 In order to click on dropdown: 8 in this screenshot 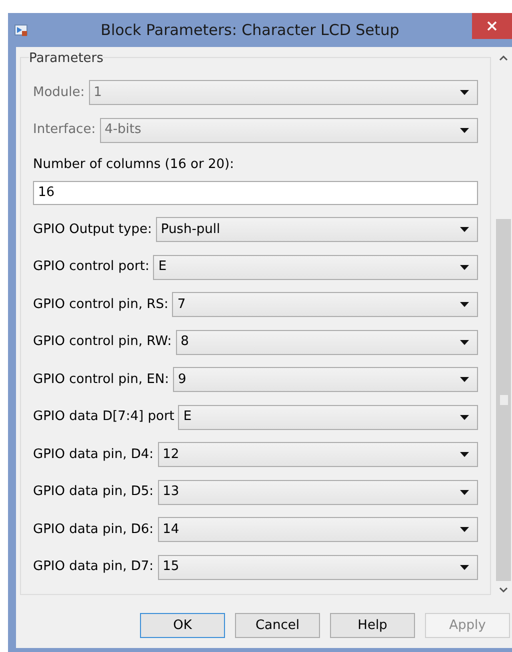, I will do `click(327, 342)`.